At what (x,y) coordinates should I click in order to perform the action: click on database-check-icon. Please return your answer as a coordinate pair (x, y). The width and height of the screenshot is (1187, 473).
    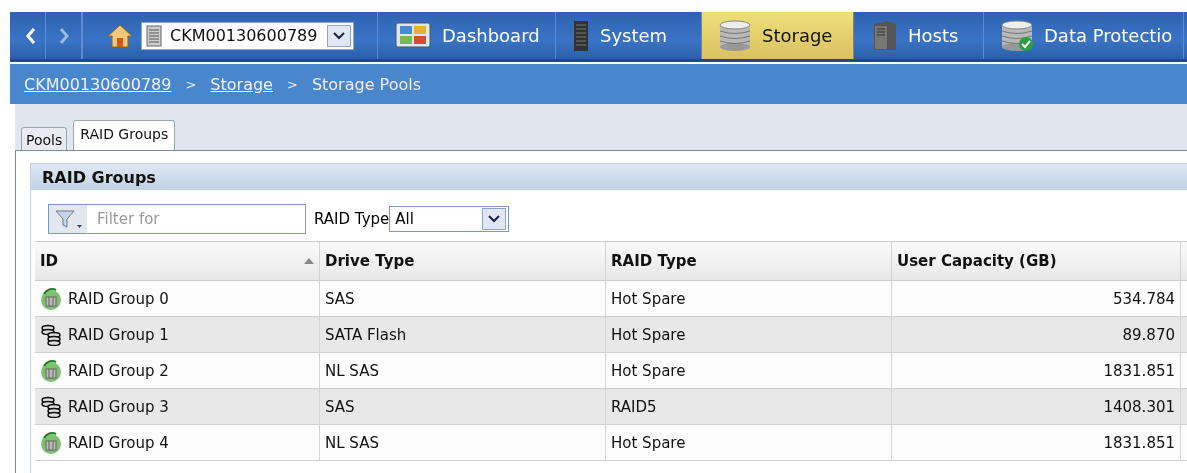
    Looking at the image, I should click on (1017, 35).